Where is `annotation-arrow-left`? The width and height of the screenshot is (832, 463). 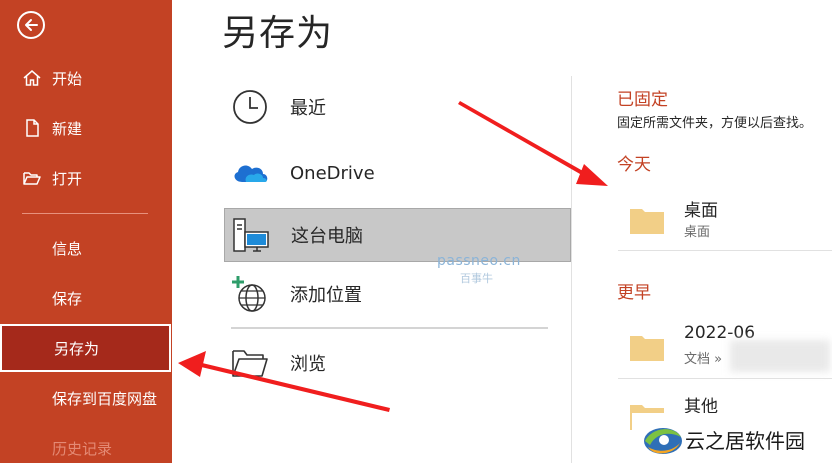
annotation-arrow-left is located at coordinates (284, 381).